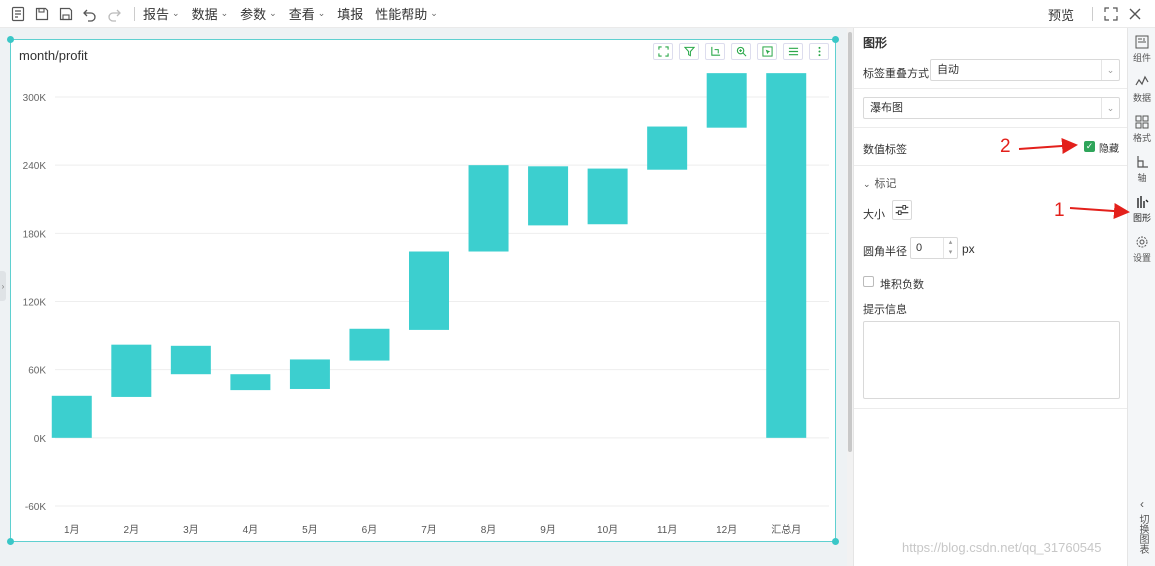 Image resolution: width=1155 pixels, height=566 pixels. What do you see at coordinates (1141, 97) in the screenshot?
I see `sidebar-label: 数据` at bounding box center [1141, 97].